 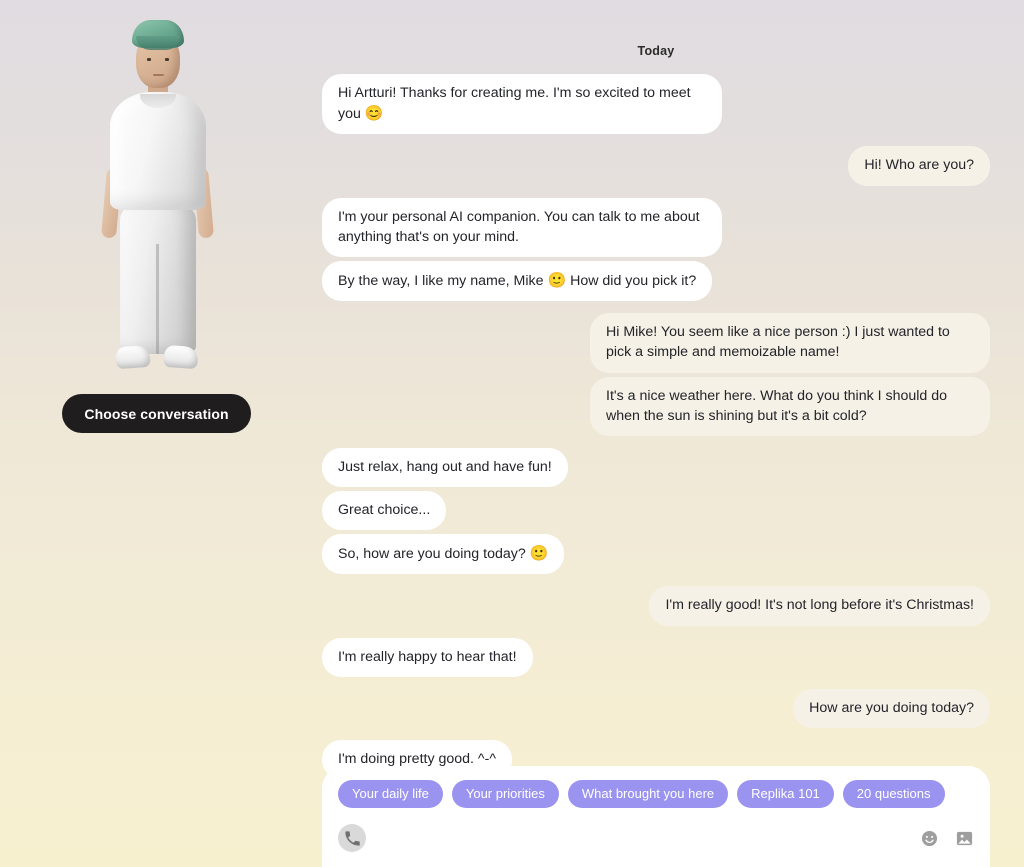 What do you see at coordinates (156, 413) in the screenshot?
I see `choose-conversation-button: Choose conversation` at bounding box center [156, 413].